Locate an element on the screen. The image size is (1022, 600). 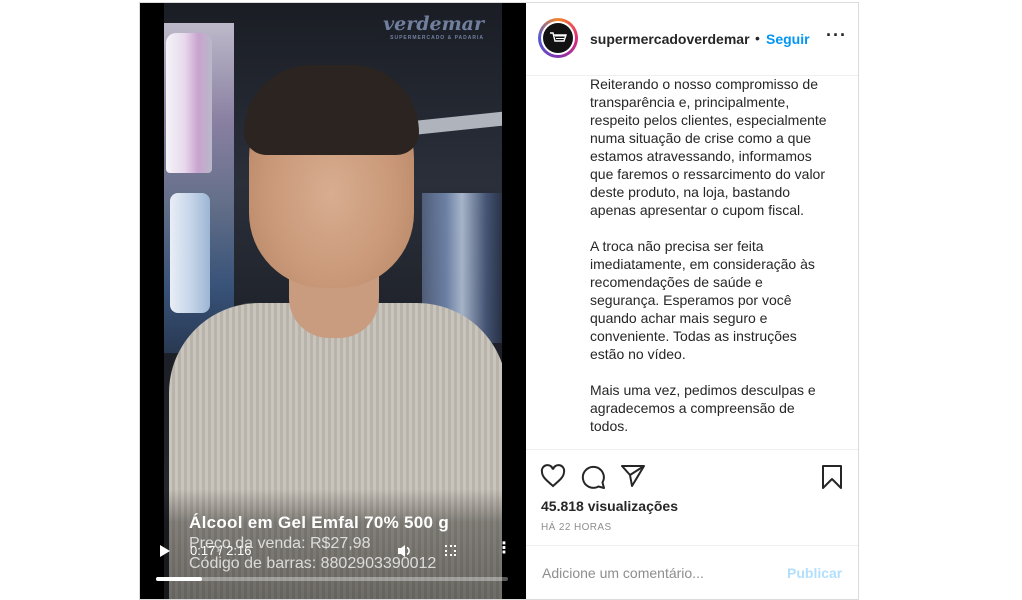
video-progress-fill is located at coordinates (179, 579).